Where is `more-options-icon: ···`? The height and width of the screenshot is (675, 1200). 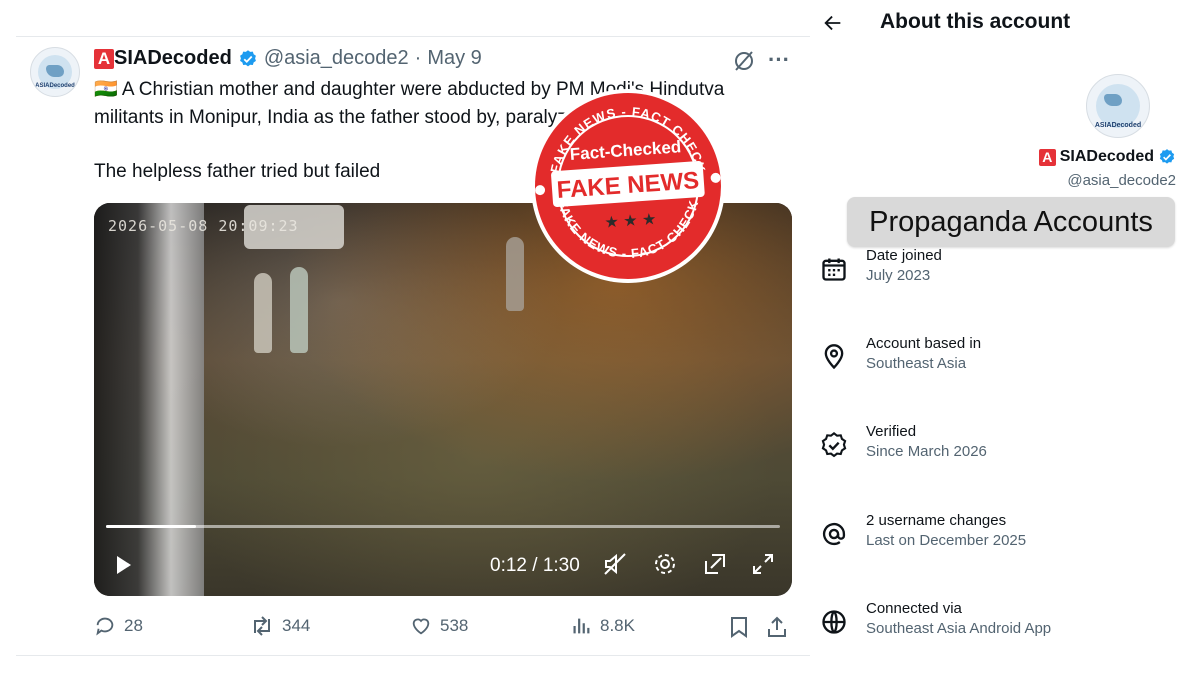 more-options-icon: ··· is located at coordinates (779, 60).